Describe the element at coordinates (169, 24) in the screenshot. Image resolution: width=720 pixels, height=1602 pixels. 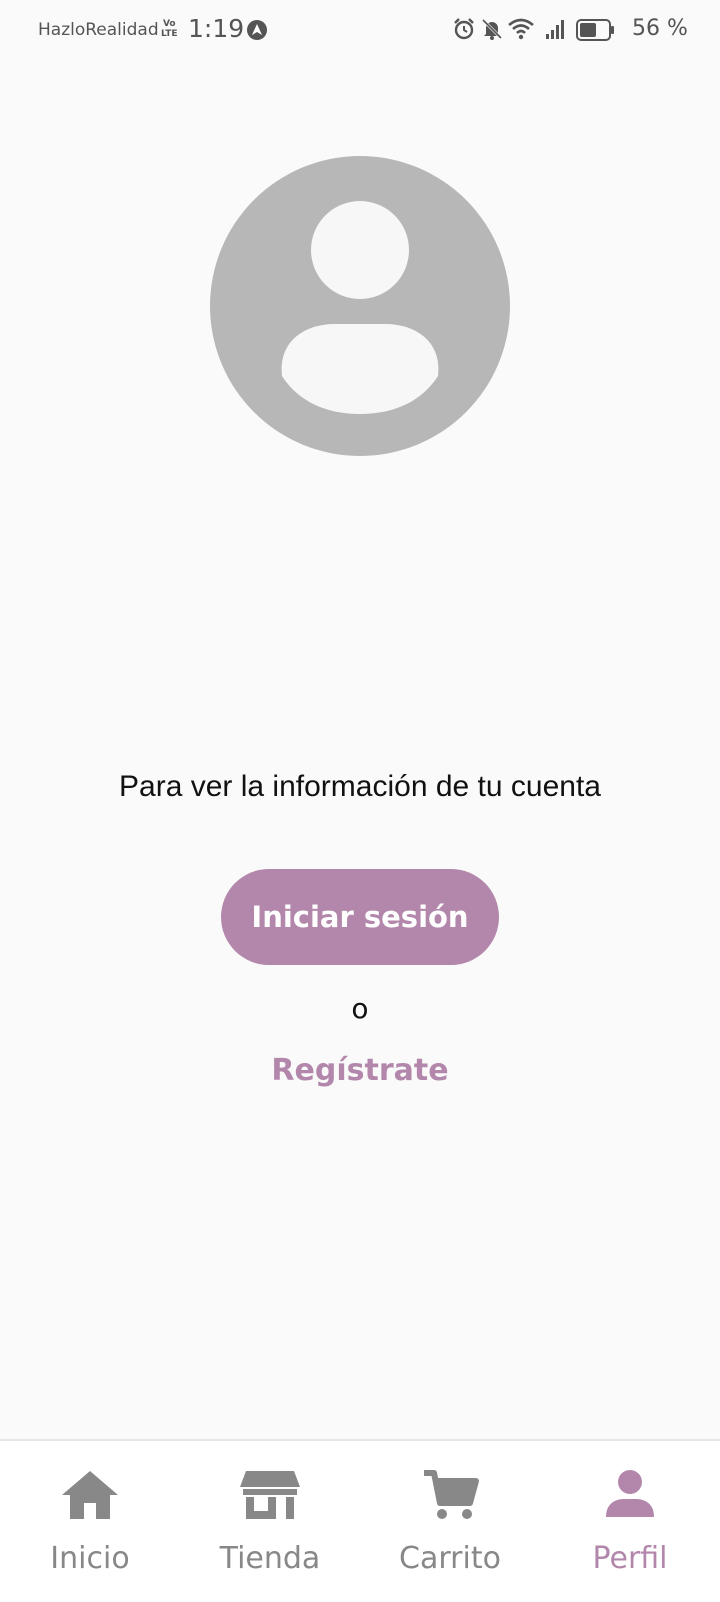
I see `volte-top: Vo` at that location.